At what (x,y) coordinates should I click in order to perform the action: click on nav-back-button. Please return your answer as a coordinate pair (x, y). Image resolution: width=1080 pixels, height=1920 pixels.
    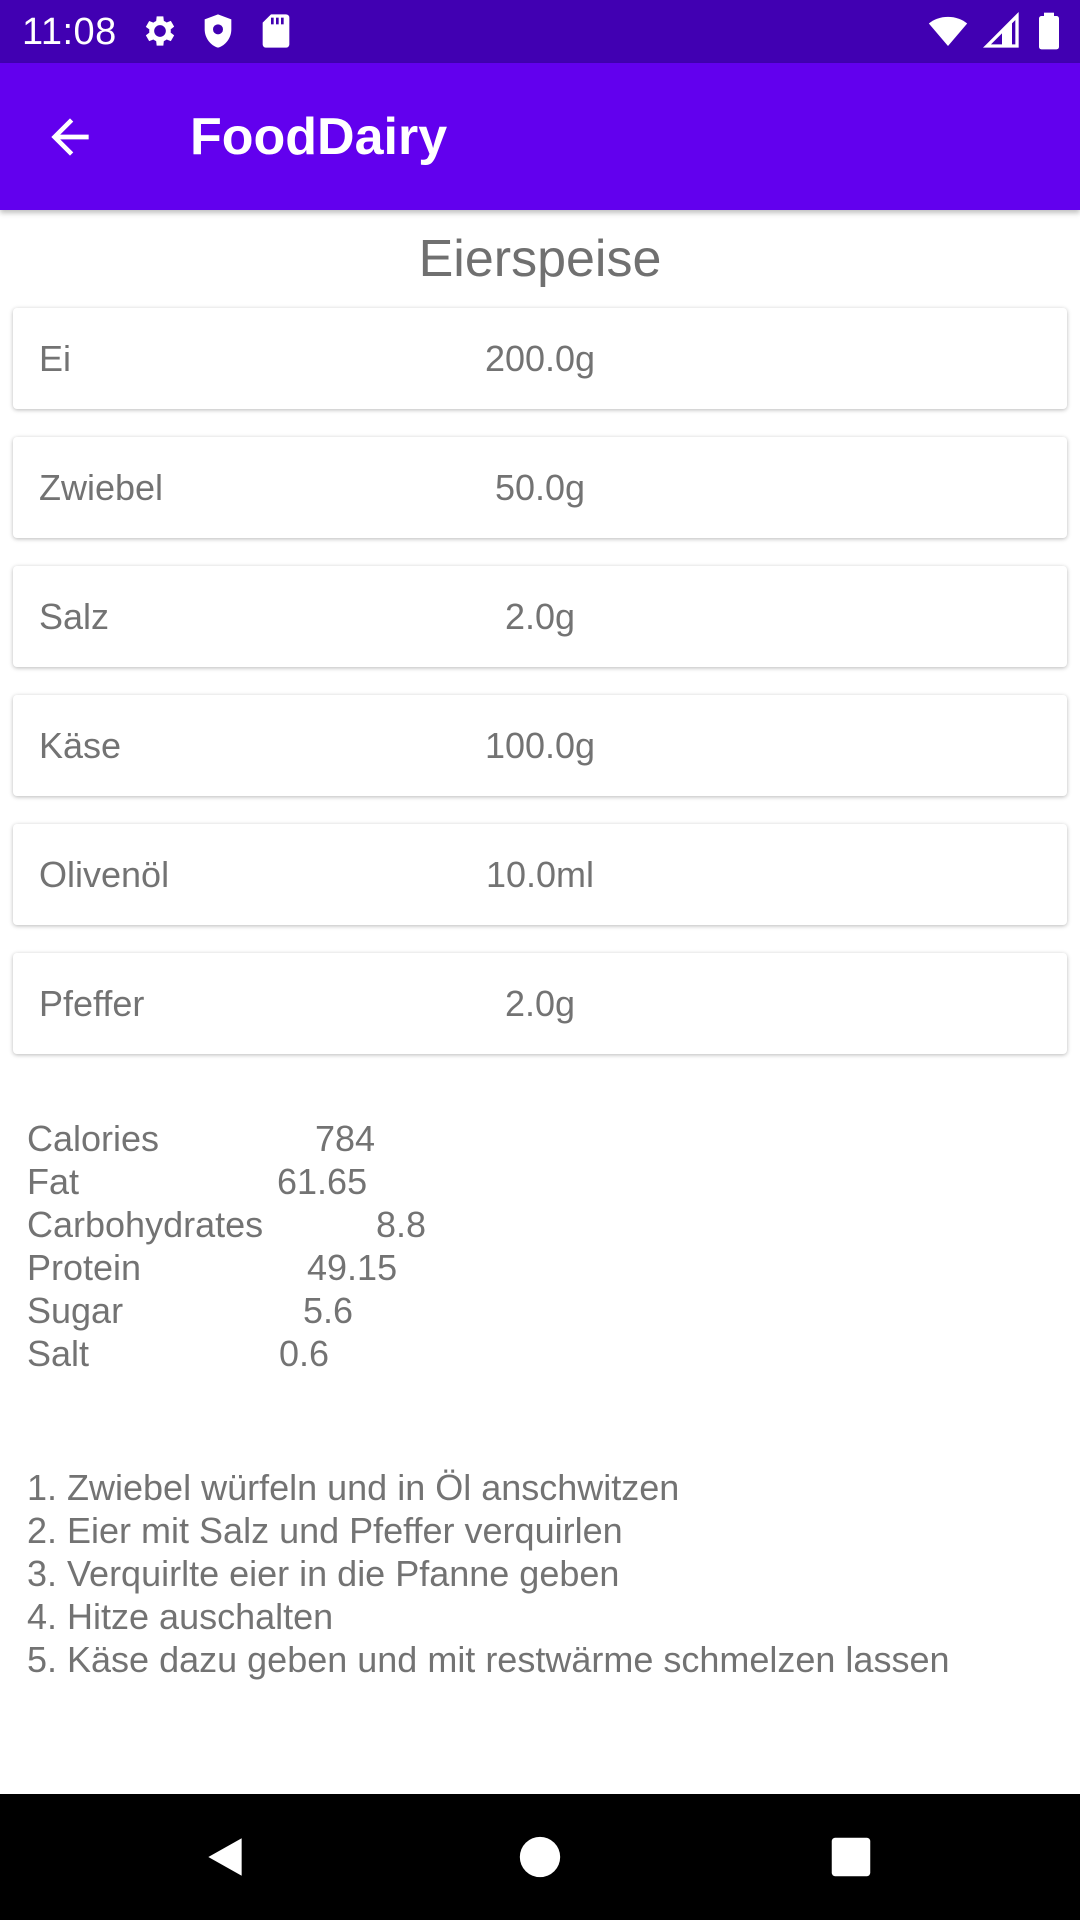
    Looking at the image, I should click on (225, 1857).